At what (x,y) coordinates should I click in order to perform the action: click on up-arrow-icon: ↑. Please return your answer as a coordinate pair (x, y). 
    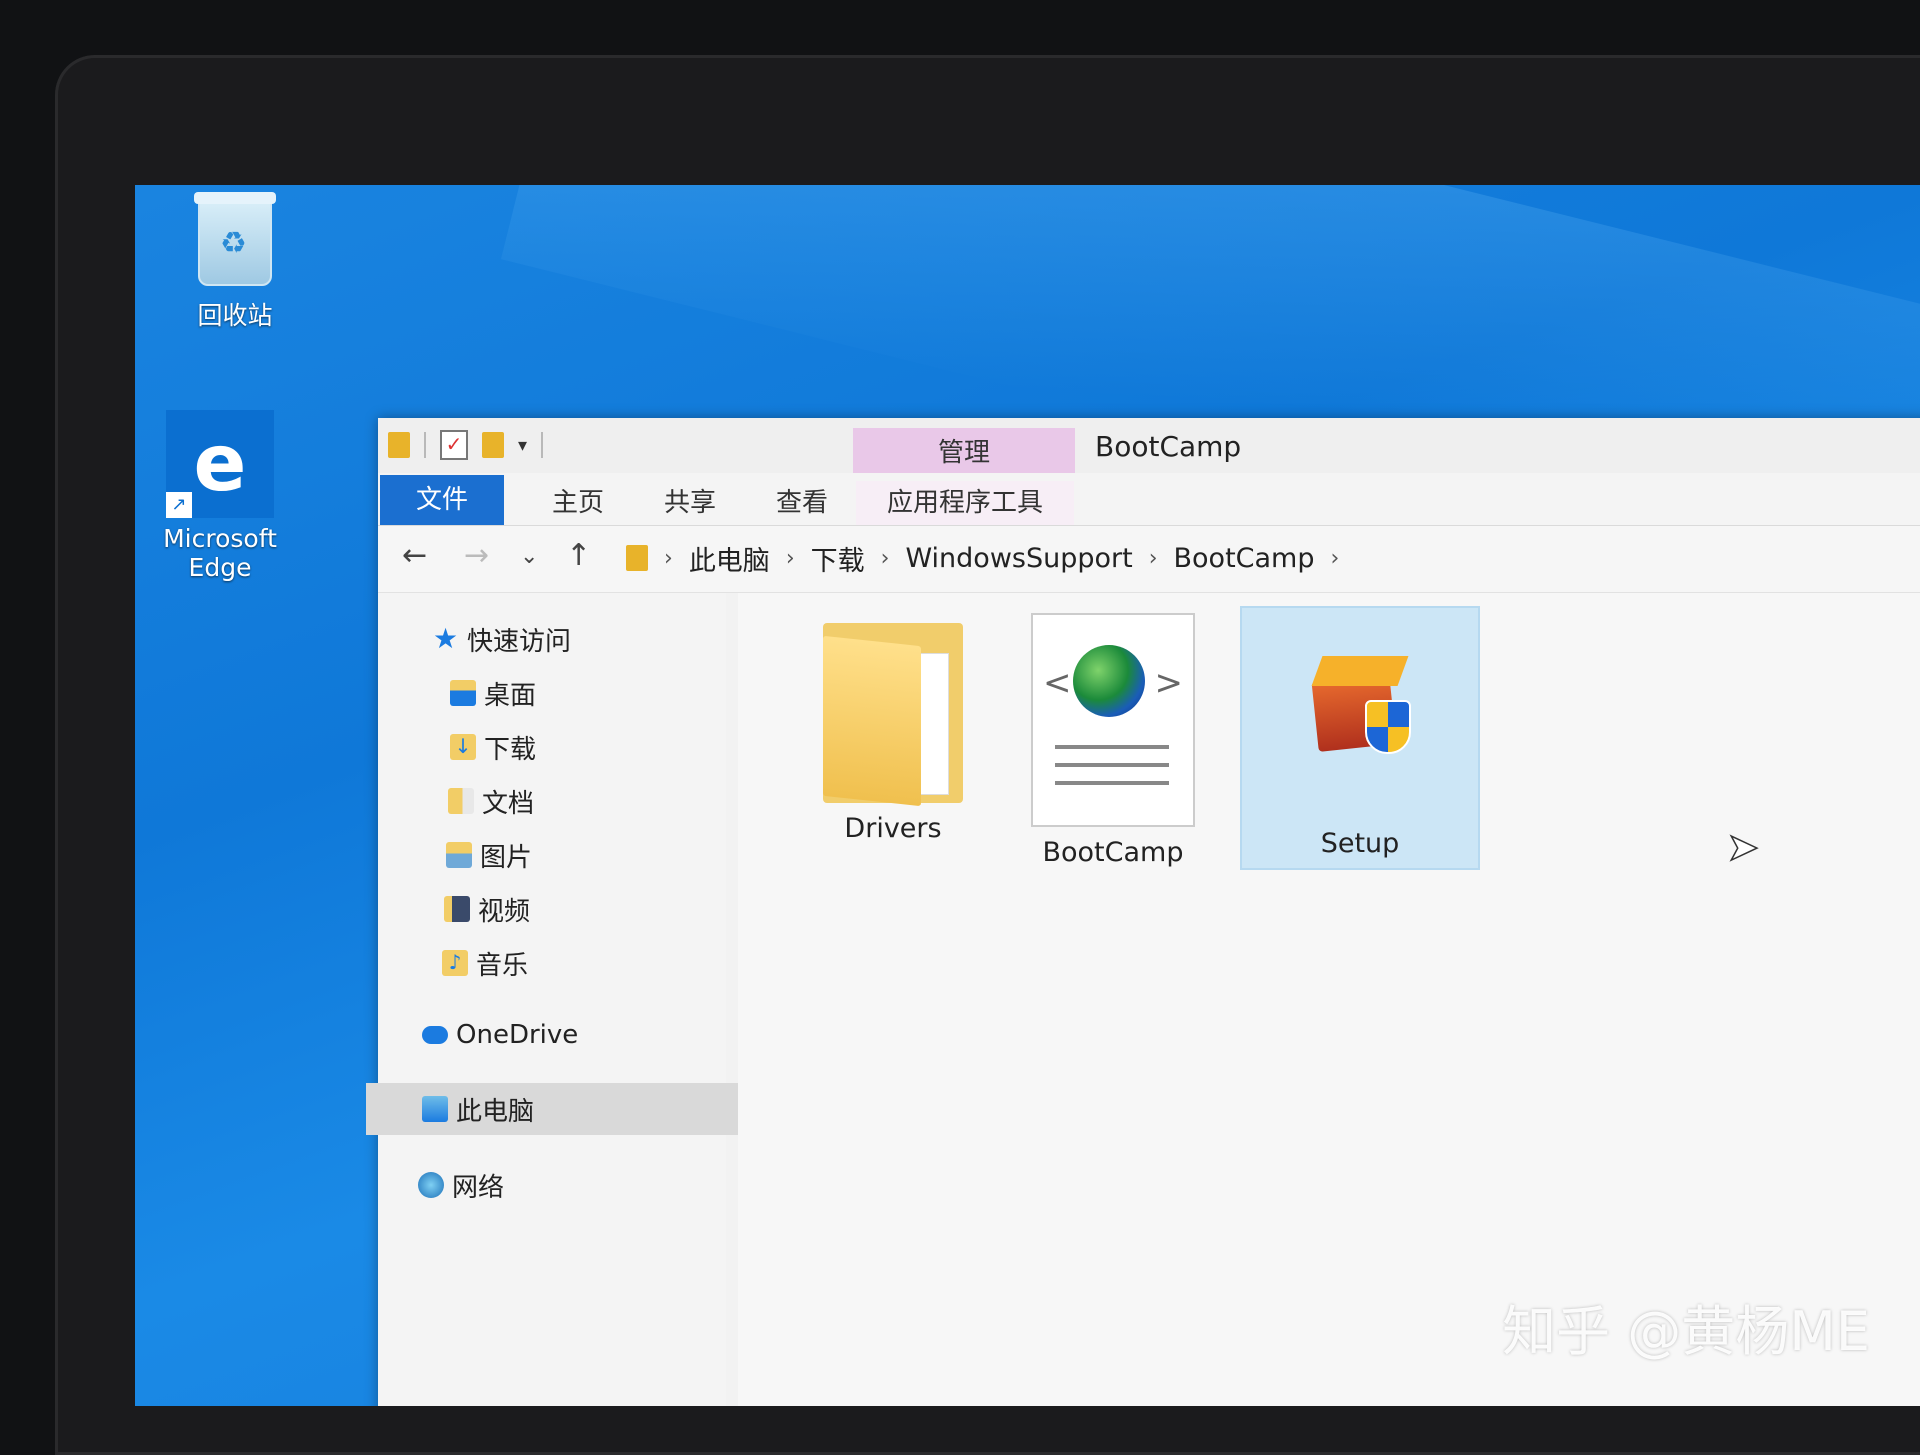
    Looking at the image, I should click on (578, 555).